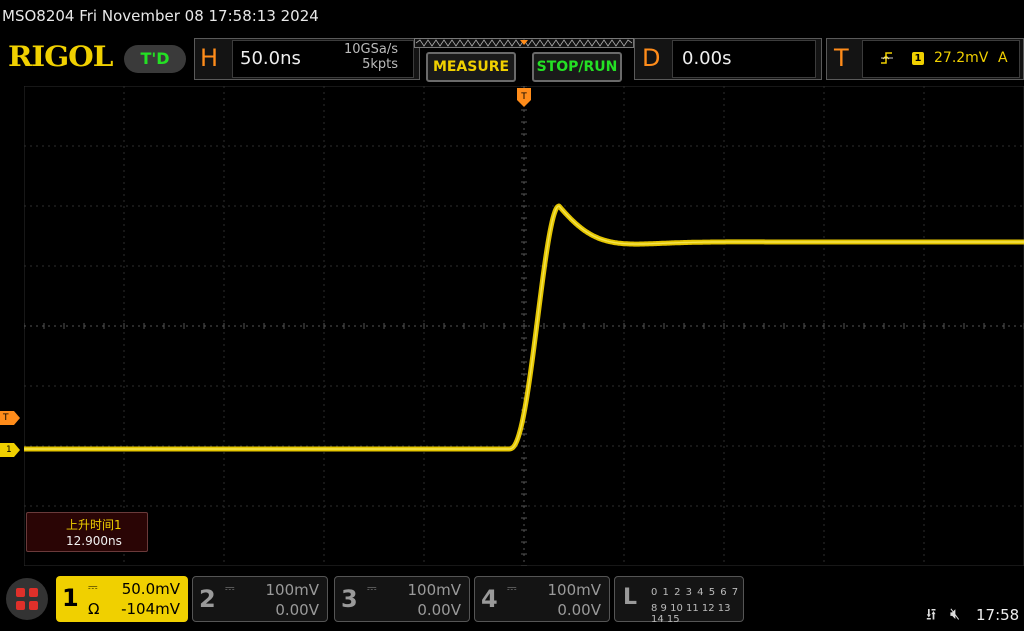  Describe the element at coordinates (230, 588) in the screenshot. I see `channel2-coupling-icon: ⎓` at that location.